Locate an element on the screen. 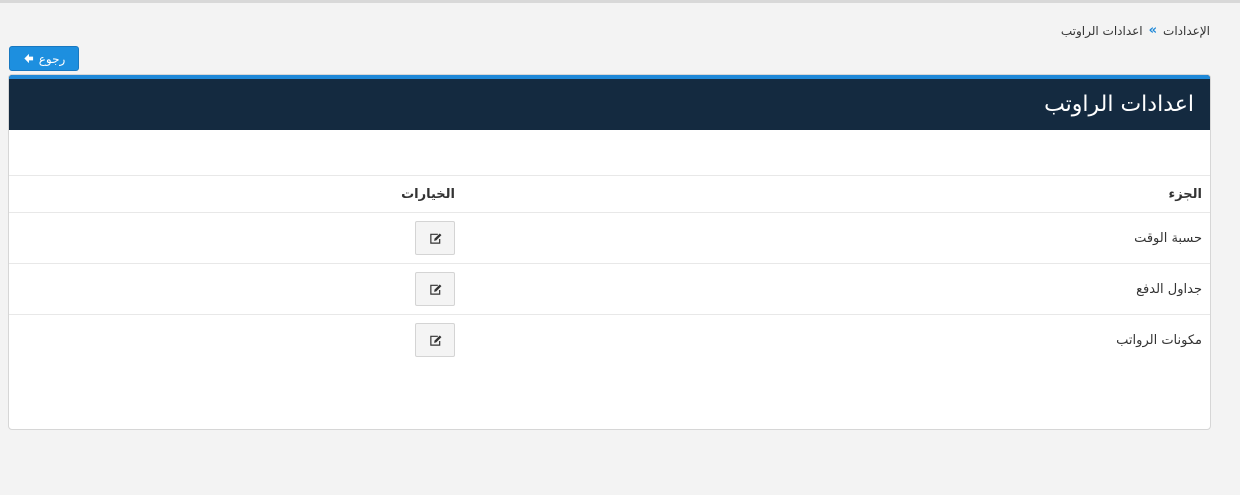  table-row: جداول الدفع is located at coordinates (609, 289).